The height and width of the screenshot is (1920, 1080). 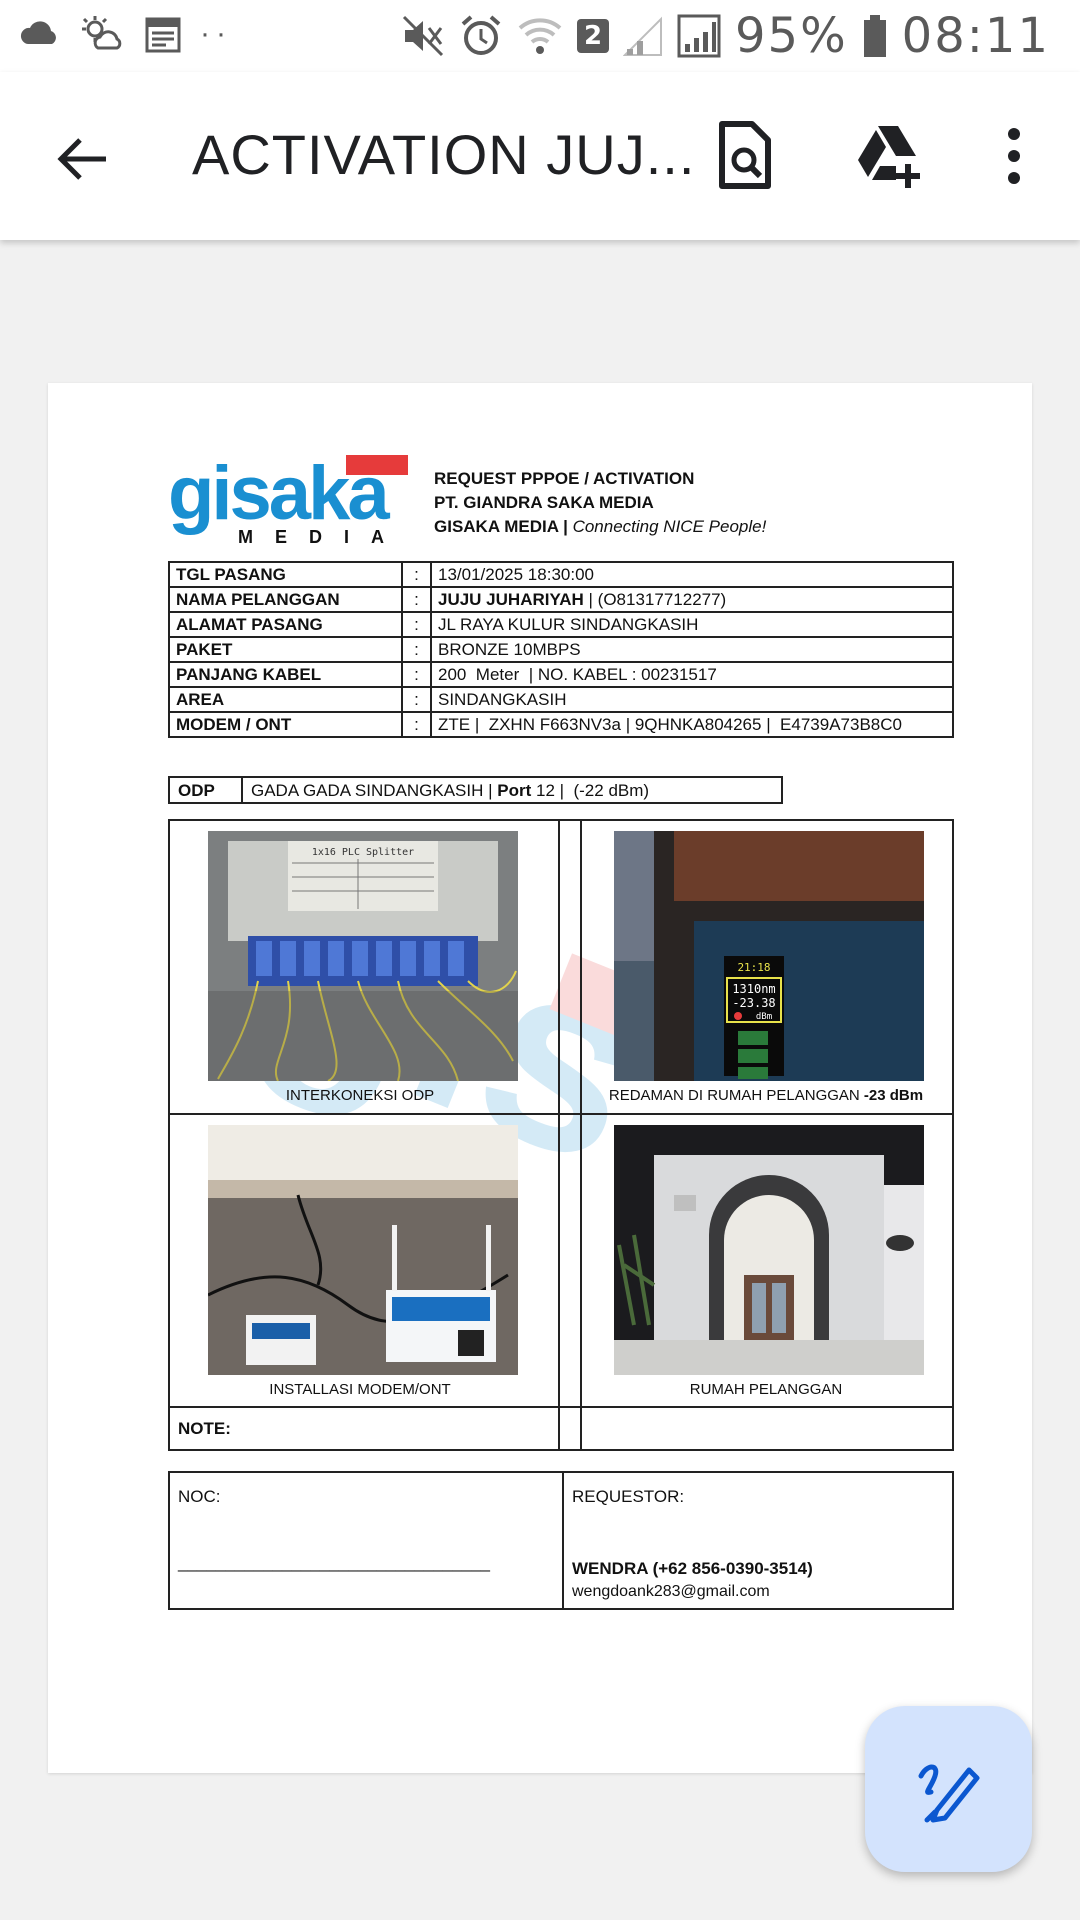 What do you see at coordinates (481, 35) in the screenshot?
I see `alarm-icon` at bounding box center [481, 35].